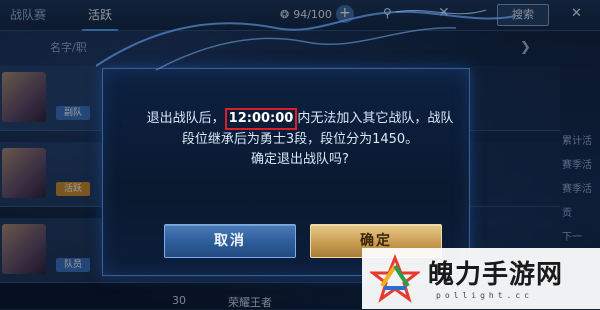 The image size is (600, 310). What do you see at coordinates (484, 295) in the screenshot?
I see `watermark-url: pollight.cc` at bounding box center [484, 295].